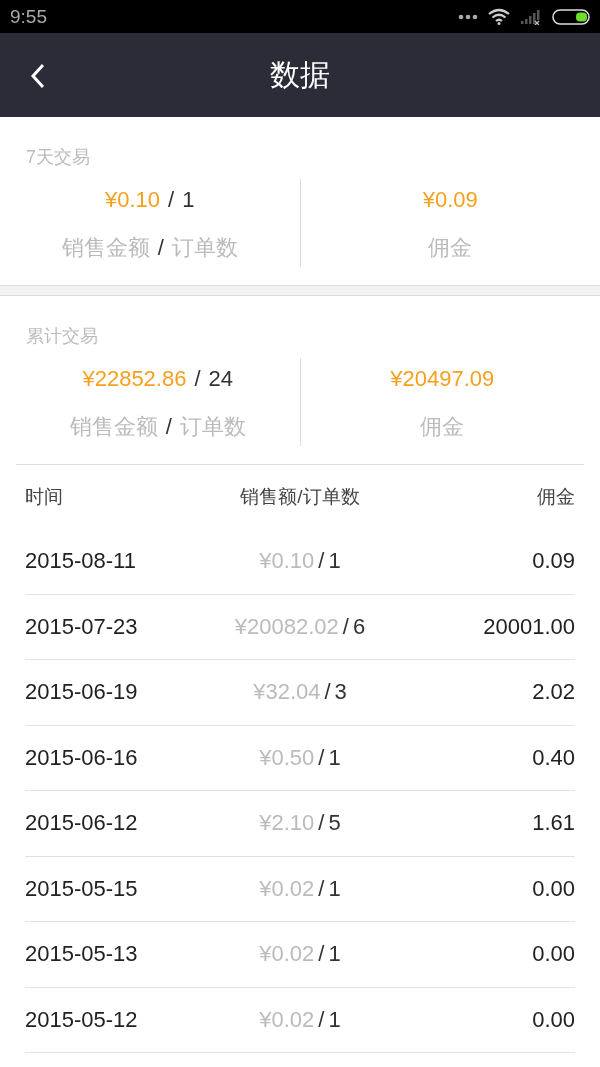  I want to click on commission-amount: ¥0.09, so click(450, 200).